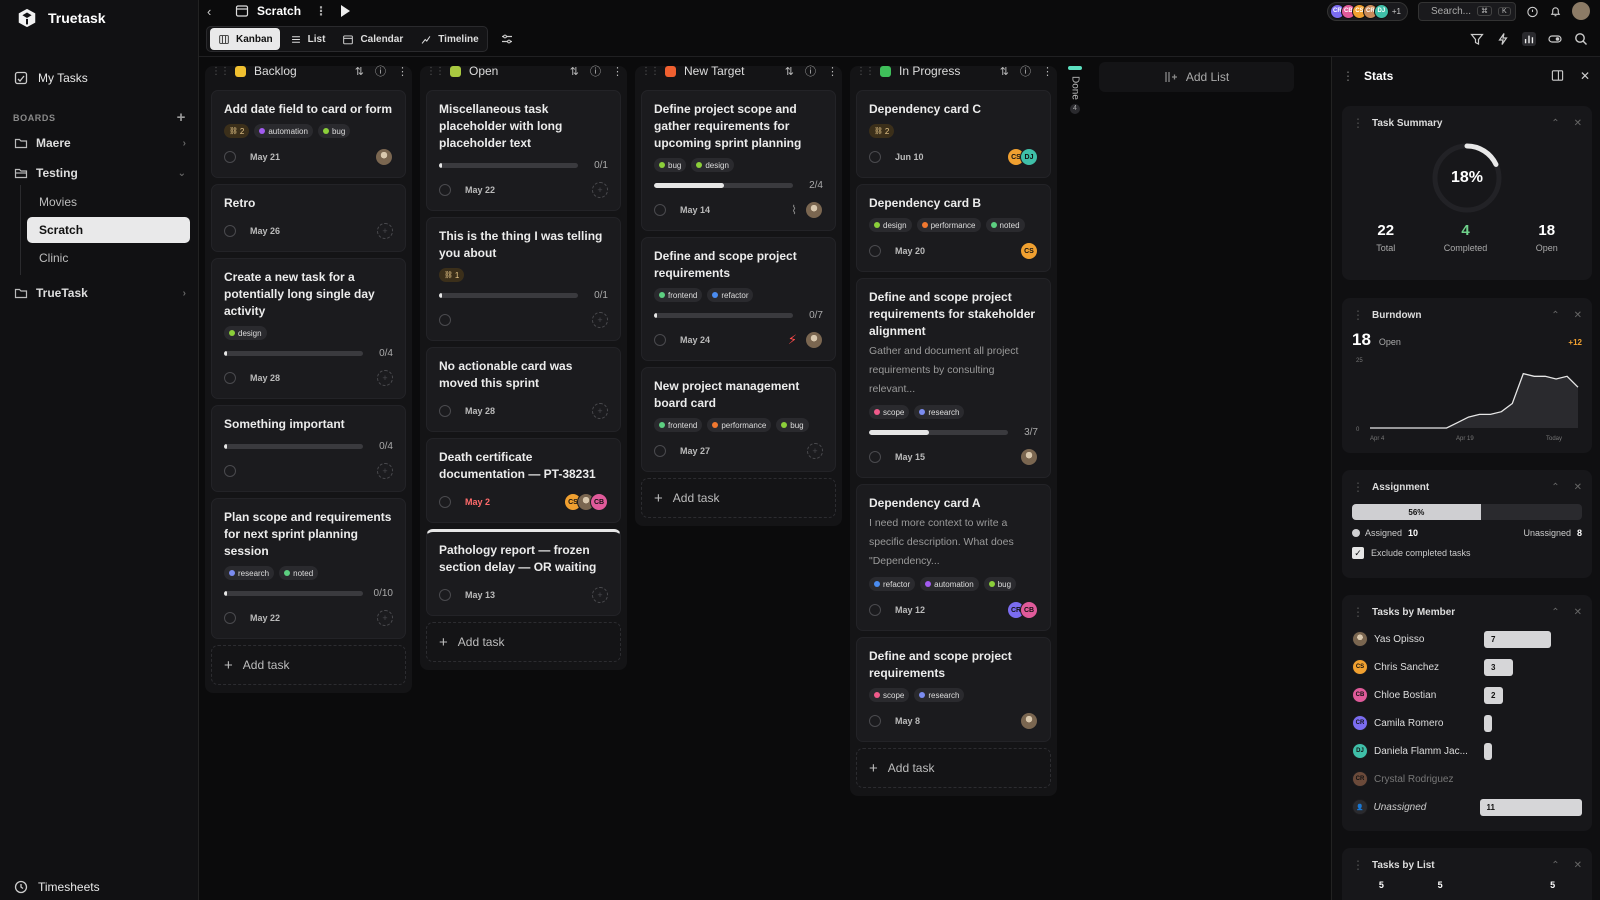 The width and height of the screenshot is (1600, 900). Describe the element at coordinates (452, 275) in the screenshot. I see `dependency-badge: ⛓ 1` at that location.